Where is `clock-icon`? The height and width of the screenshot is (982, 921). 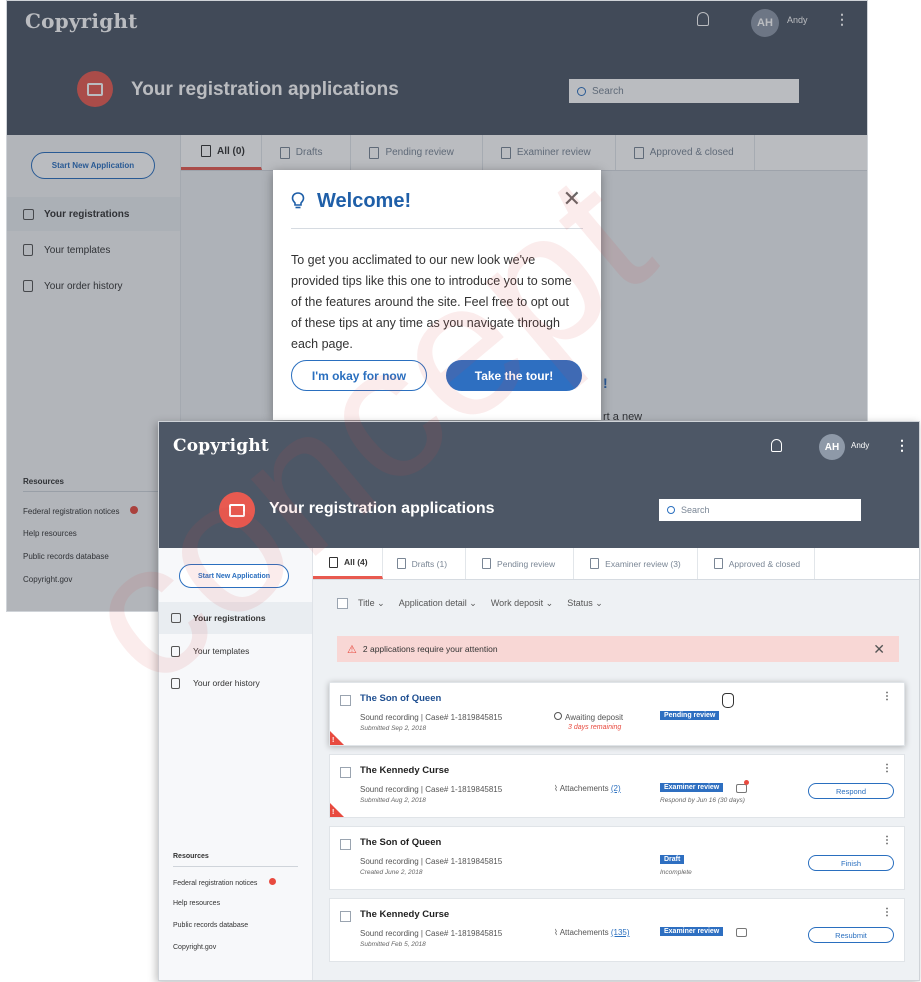 clock-icon is located at coordinates (558, 716).